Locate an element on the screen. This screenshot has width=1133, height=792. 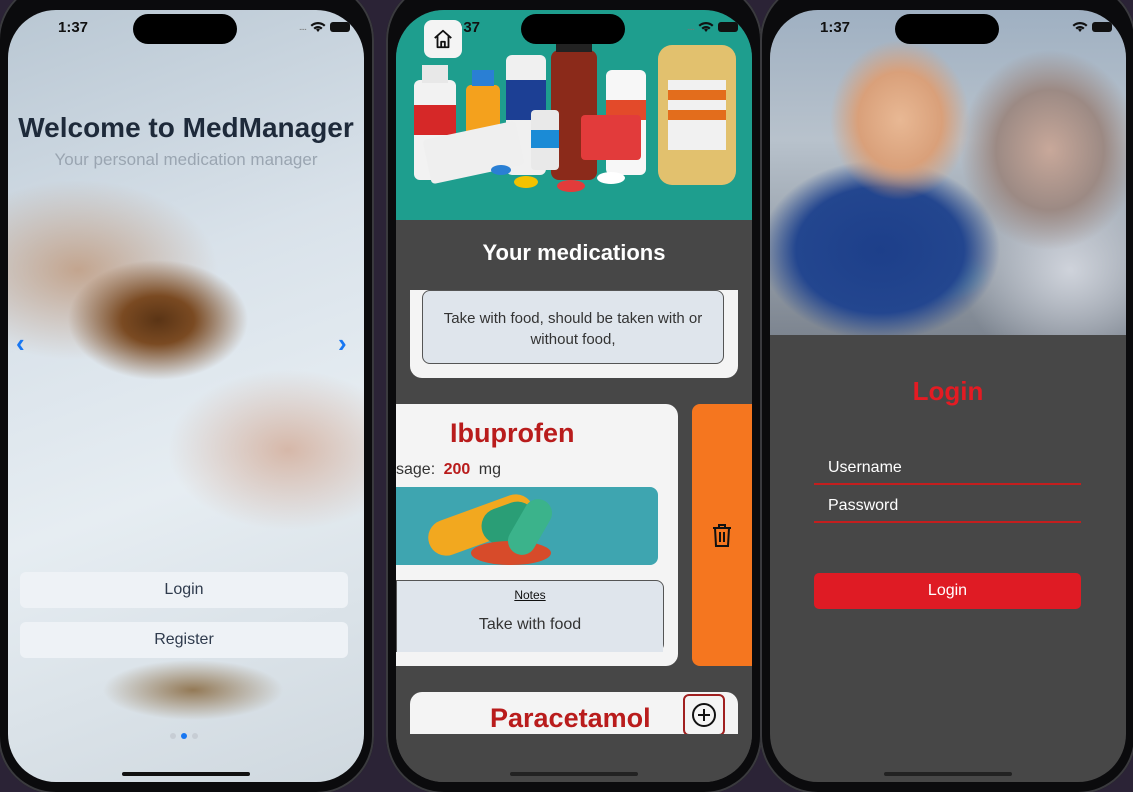
medication-name: Ibuprofen is located at coordinates (512, 433).